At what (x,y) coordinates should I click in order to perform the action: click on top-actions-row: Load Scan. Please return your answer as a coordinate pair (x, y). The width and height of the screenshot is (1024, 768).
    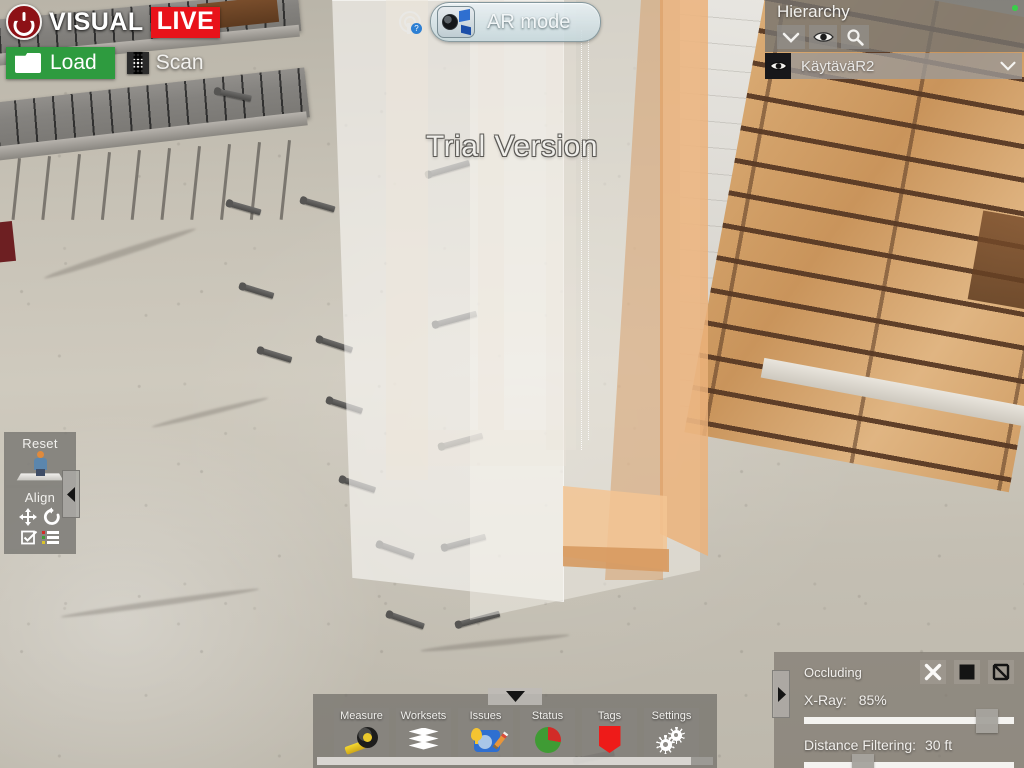
    Looking at the image, I should click on (113, 63).